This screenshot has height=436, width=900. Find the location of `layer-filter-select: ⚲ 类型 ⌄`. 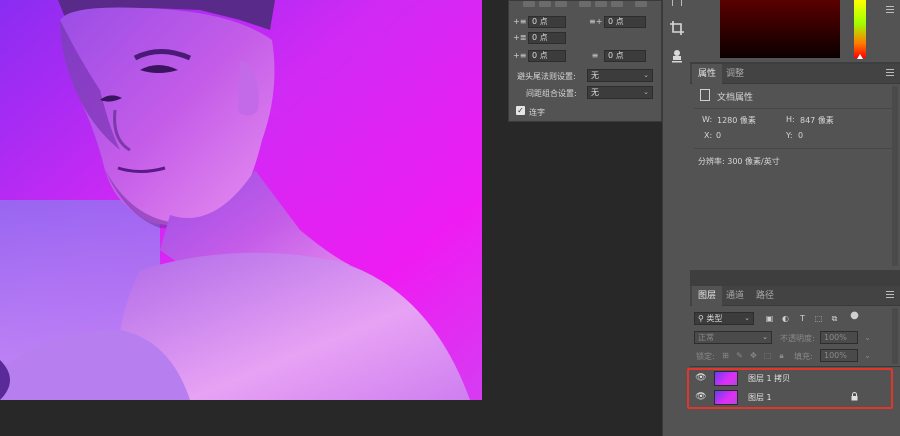

layer-filter-select: ⚲ 类型 ⌄ is located at coordinates (724, 318).